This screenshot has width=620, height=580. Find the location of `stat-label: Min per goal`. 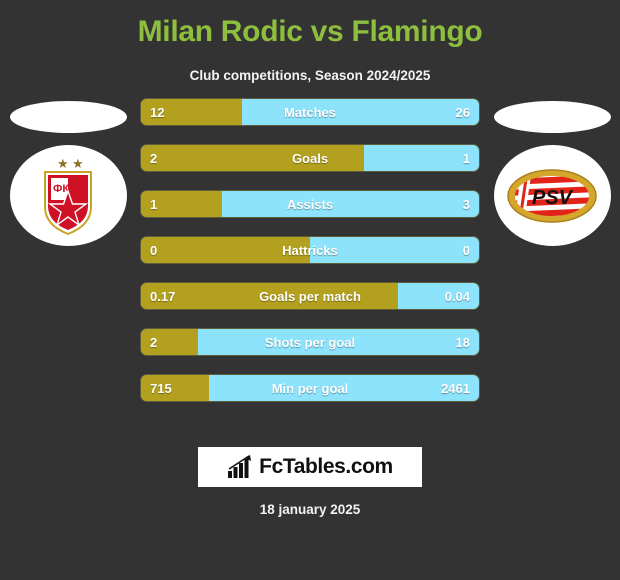

stat-label: Min per goal is located at coordinates (310, 388).